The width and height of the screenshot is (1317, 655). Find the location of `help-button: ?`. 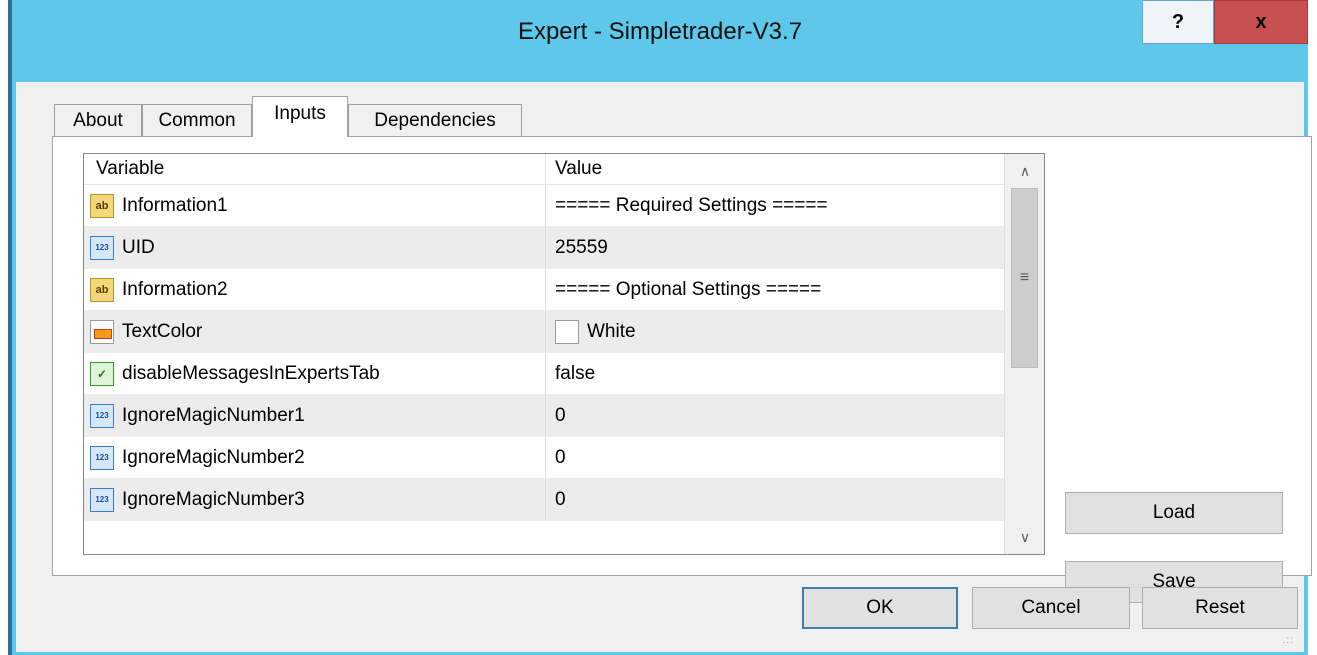

help-button: ? is located at coordinates (1178, 22).